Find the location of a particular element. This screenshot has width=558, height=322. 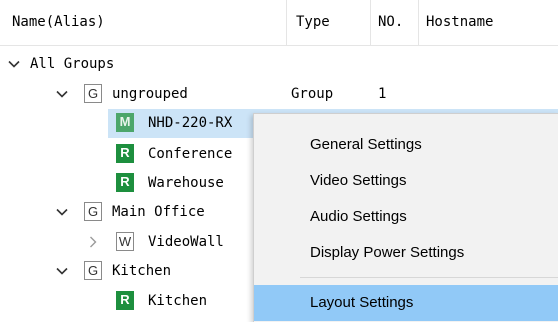

menu-item-video-settings: Video Settings is located at coordinates (406, 181).